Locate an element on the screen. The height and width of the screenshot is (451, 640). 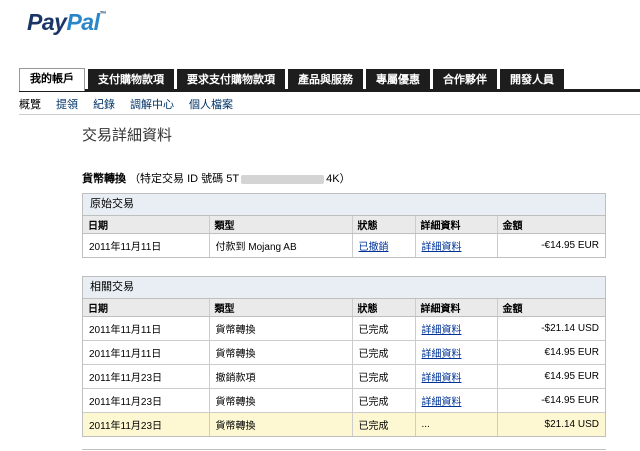
cell-type: 撤銷款項 is located at coordinates (281, 375).